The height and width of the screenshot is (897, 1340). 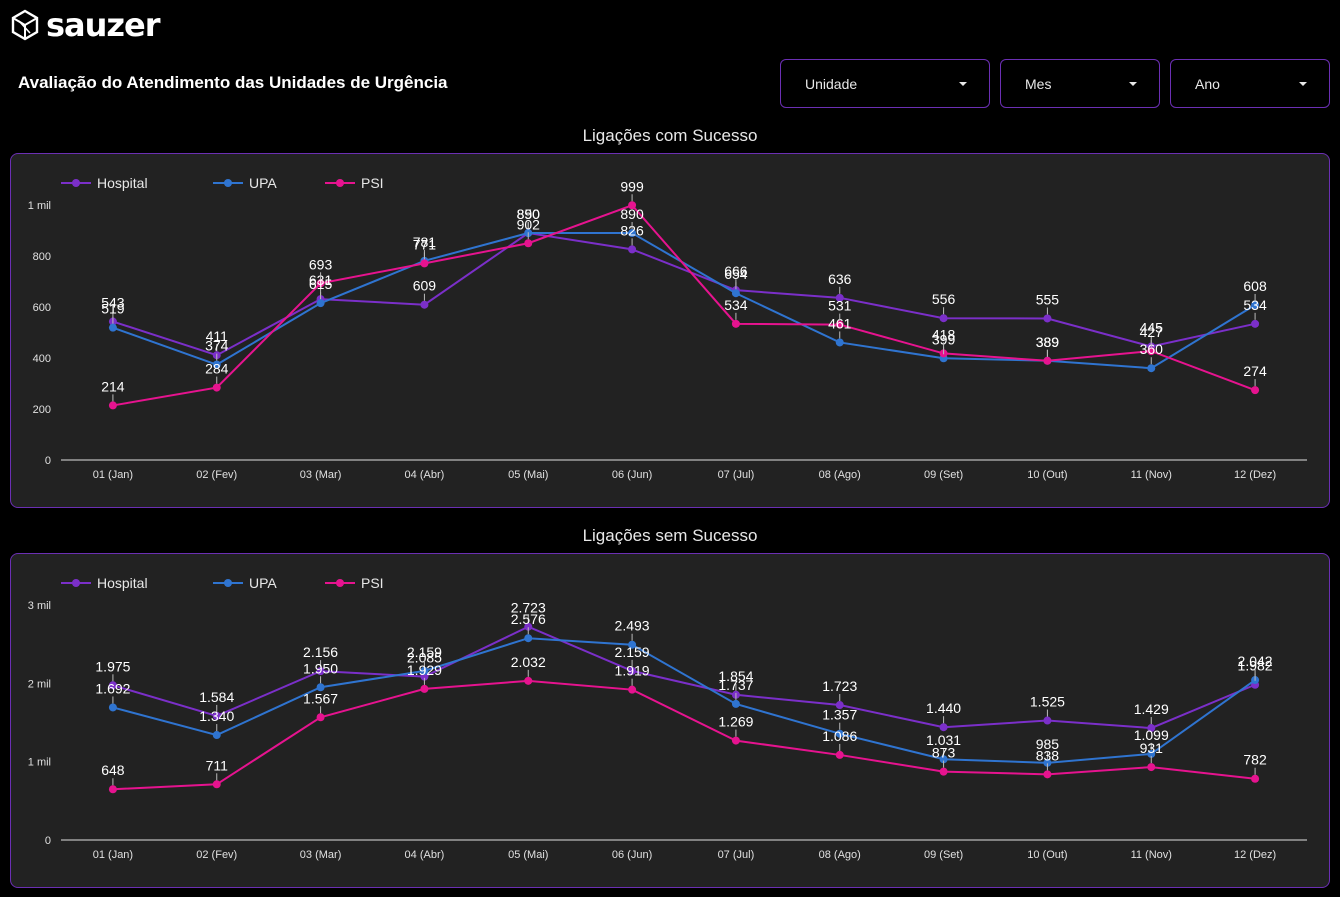 What do you see at coordinates (217, 765) in the screenshot?
I see `data-label-psi: 711` at bounding box center [217, 765].